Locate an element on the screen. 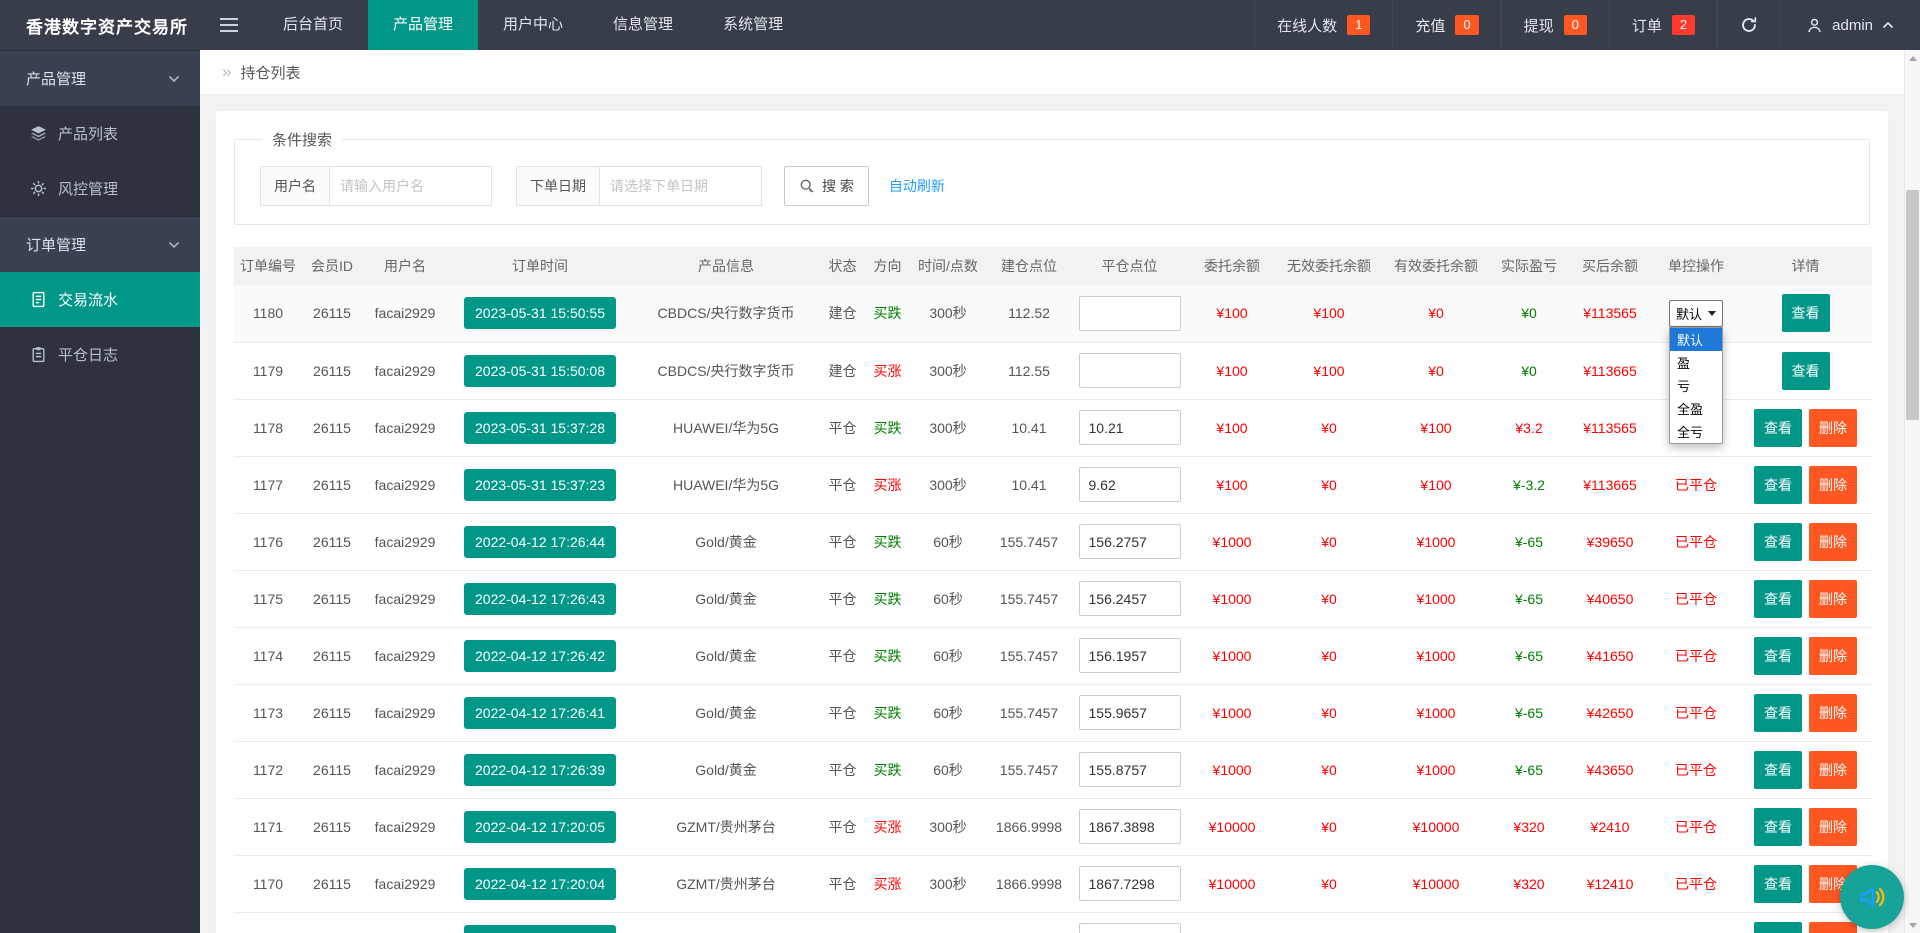  column-header-有效委托余额: 有效委托余额 is located at coordinates (1436, 266).